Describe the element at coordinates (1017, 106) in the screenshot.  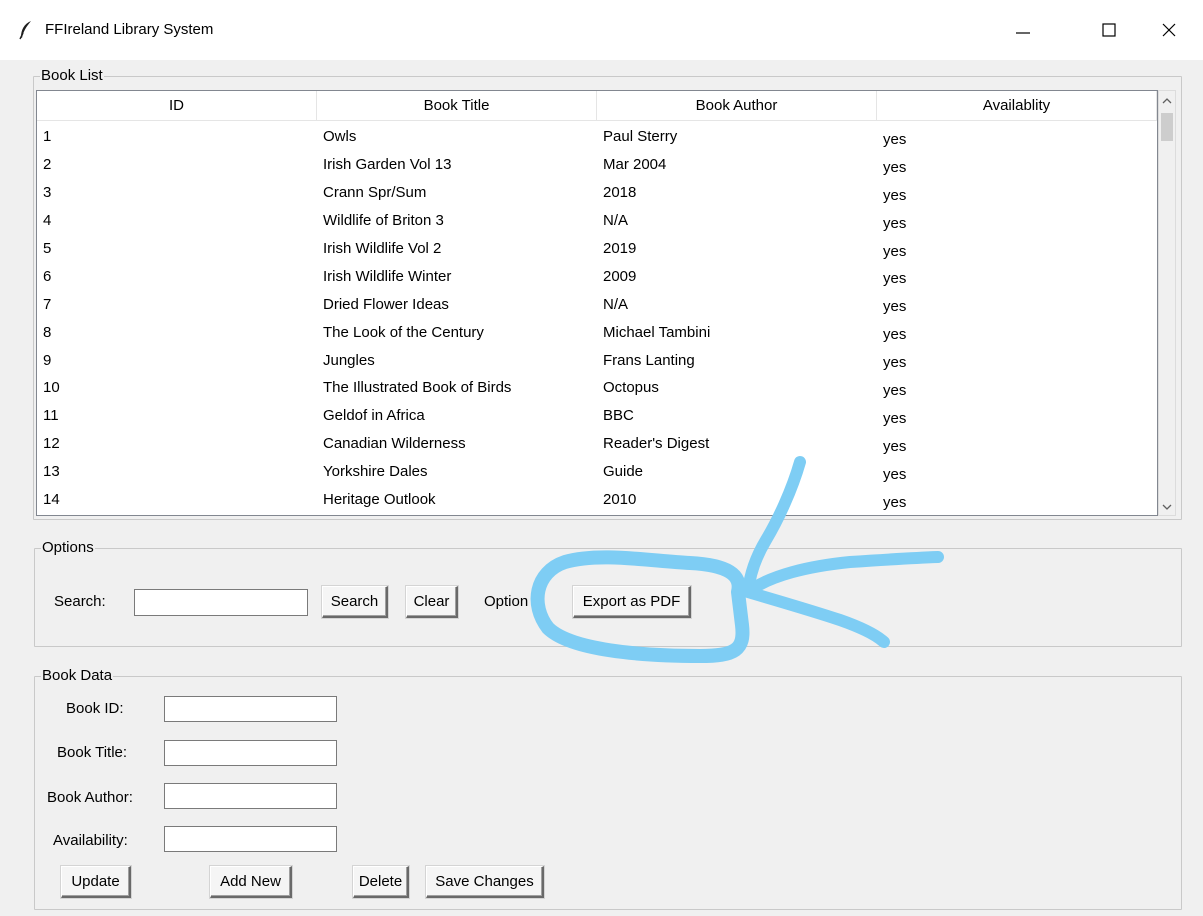
I see `column-header-availability: Availablity` at that location.